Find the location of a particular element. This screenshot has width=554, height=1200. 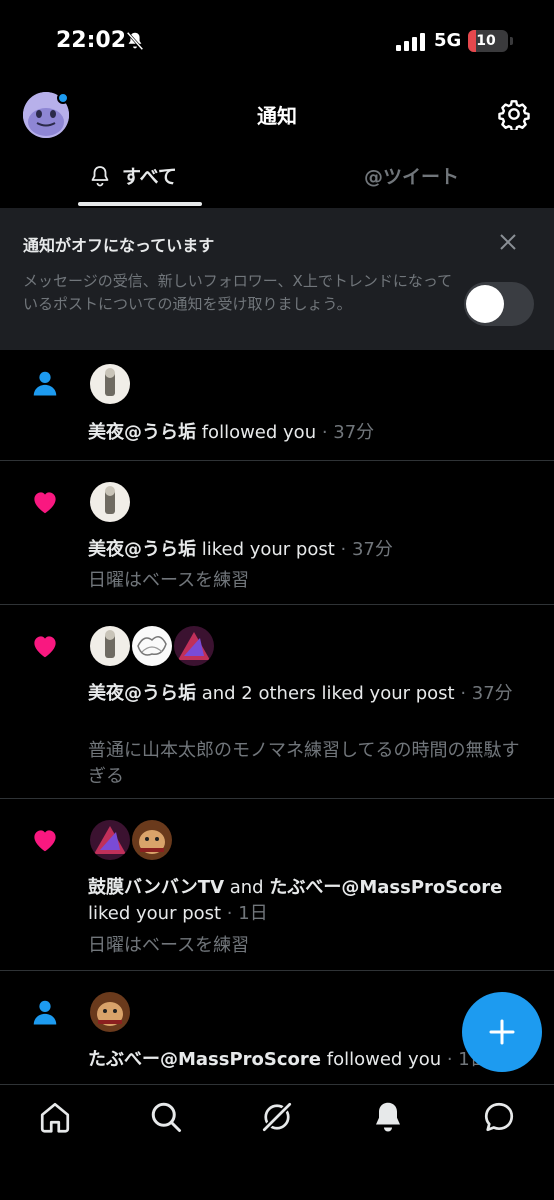

user-name: 鼓膜バンバンTV is located at coordinates (156, 887).